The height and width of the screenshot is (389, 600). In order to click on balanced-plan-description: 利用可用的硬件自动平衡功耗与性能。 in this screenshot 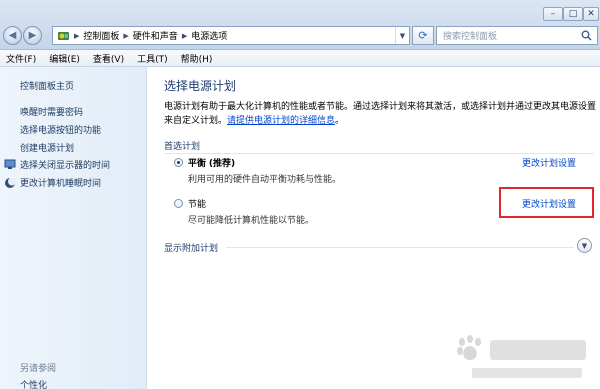, I will do `click(265, 180)`.